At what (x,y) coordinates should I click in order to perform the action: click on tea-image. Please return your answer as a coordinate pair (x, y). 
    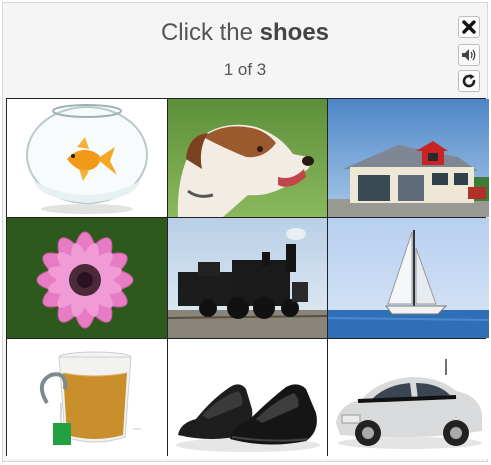
    Looking at the image, I should click on (87, 399).